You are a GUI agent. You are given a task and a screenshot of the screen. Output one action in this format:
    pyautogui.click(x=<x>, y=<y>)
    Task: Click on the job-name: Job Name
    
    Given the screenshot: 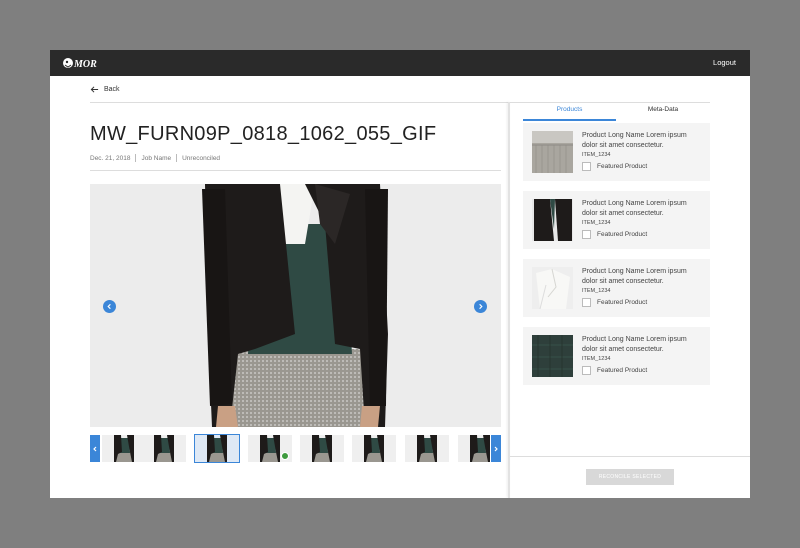 What is the action you would take?
    pyautogui.click(x=156, y=158)
    